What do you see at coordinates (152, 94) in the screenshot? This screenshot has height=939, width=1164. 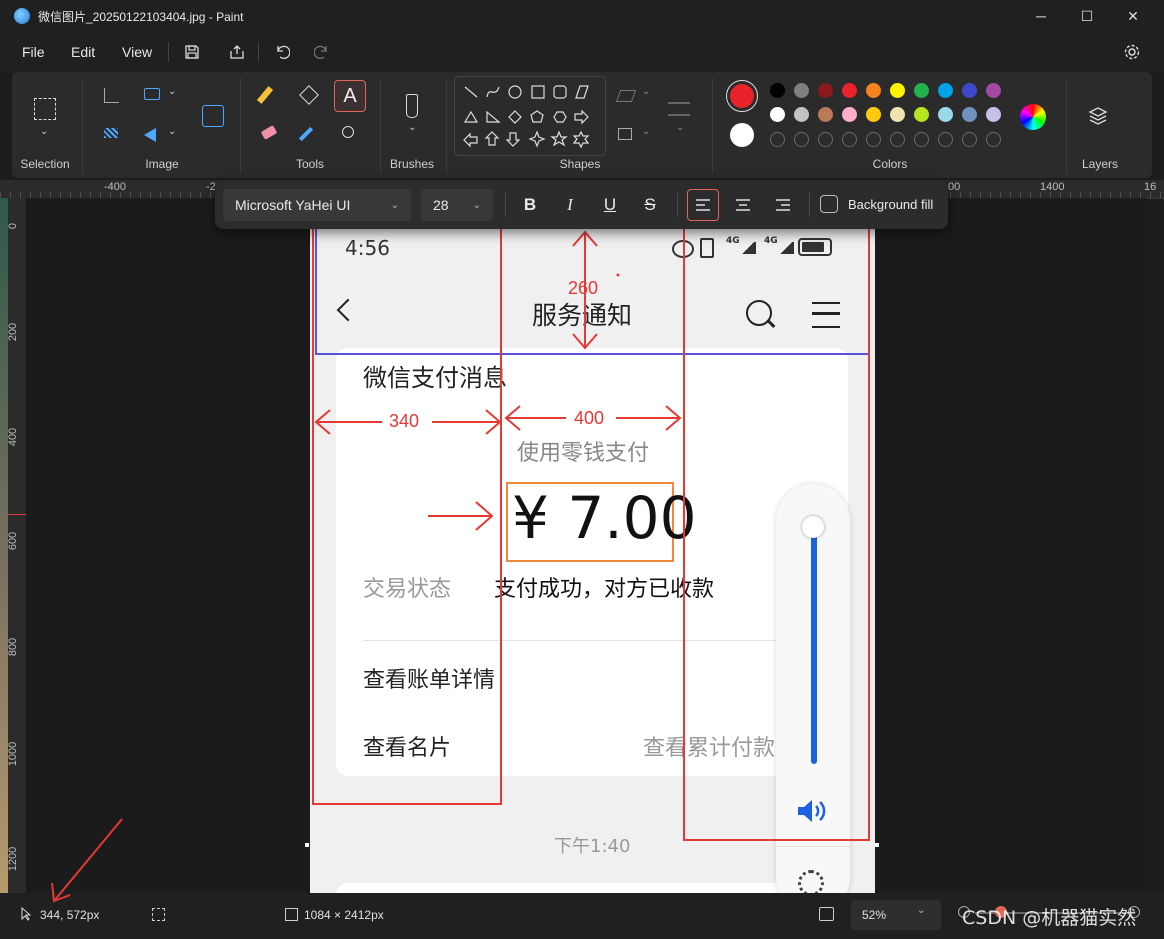 I see `resize-icon` at bounding box center [152, 94].